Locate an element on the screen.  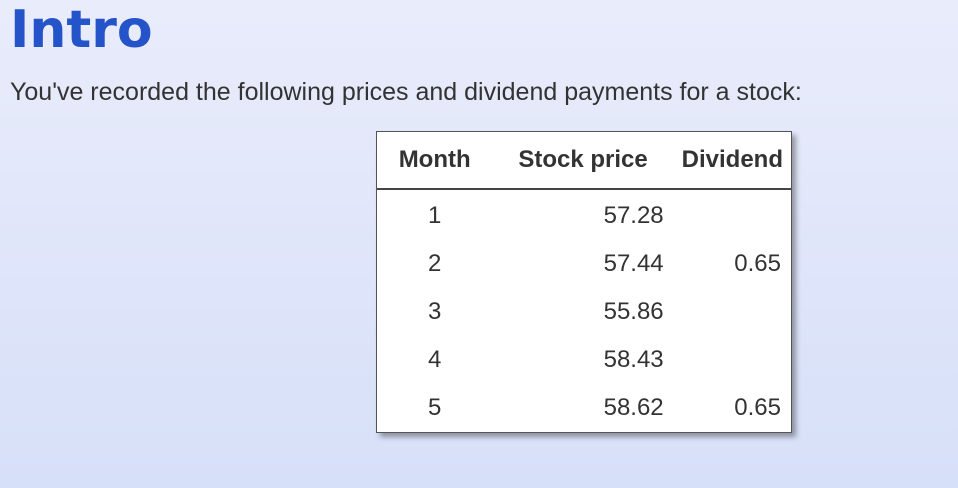
cell-month: 4 is located at coordinates (435, 359).